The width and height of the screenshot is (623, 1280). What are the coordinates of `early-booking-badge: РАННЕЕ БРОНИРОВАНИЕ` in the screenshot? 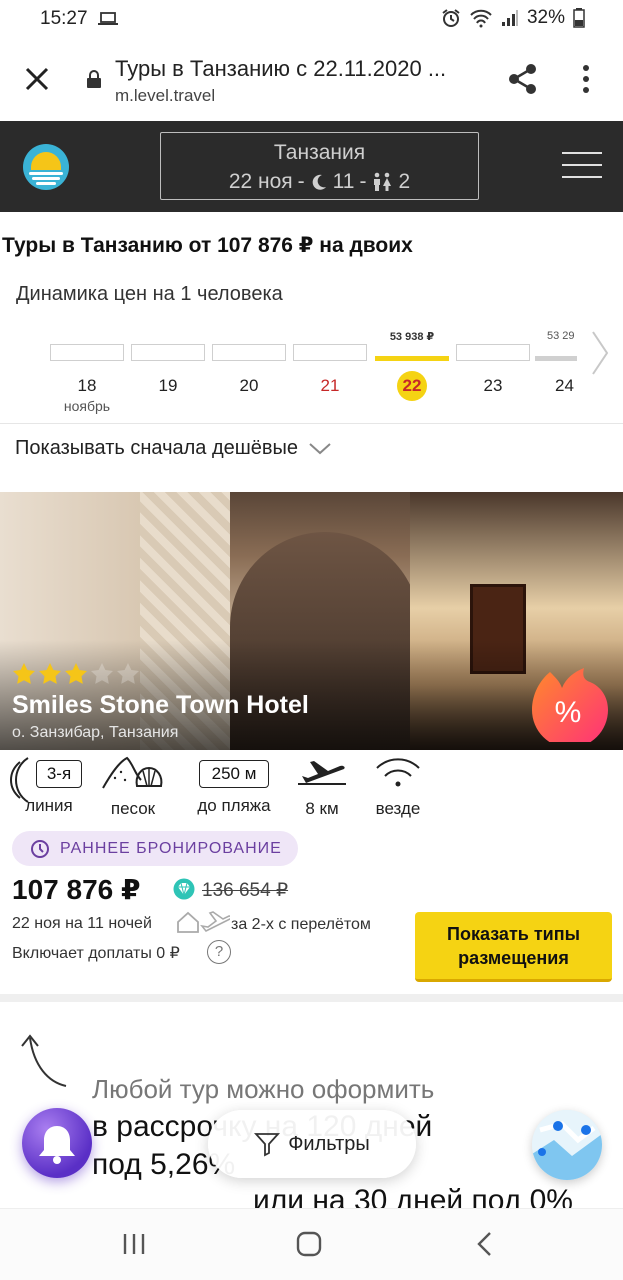 It's located at (155, 848).